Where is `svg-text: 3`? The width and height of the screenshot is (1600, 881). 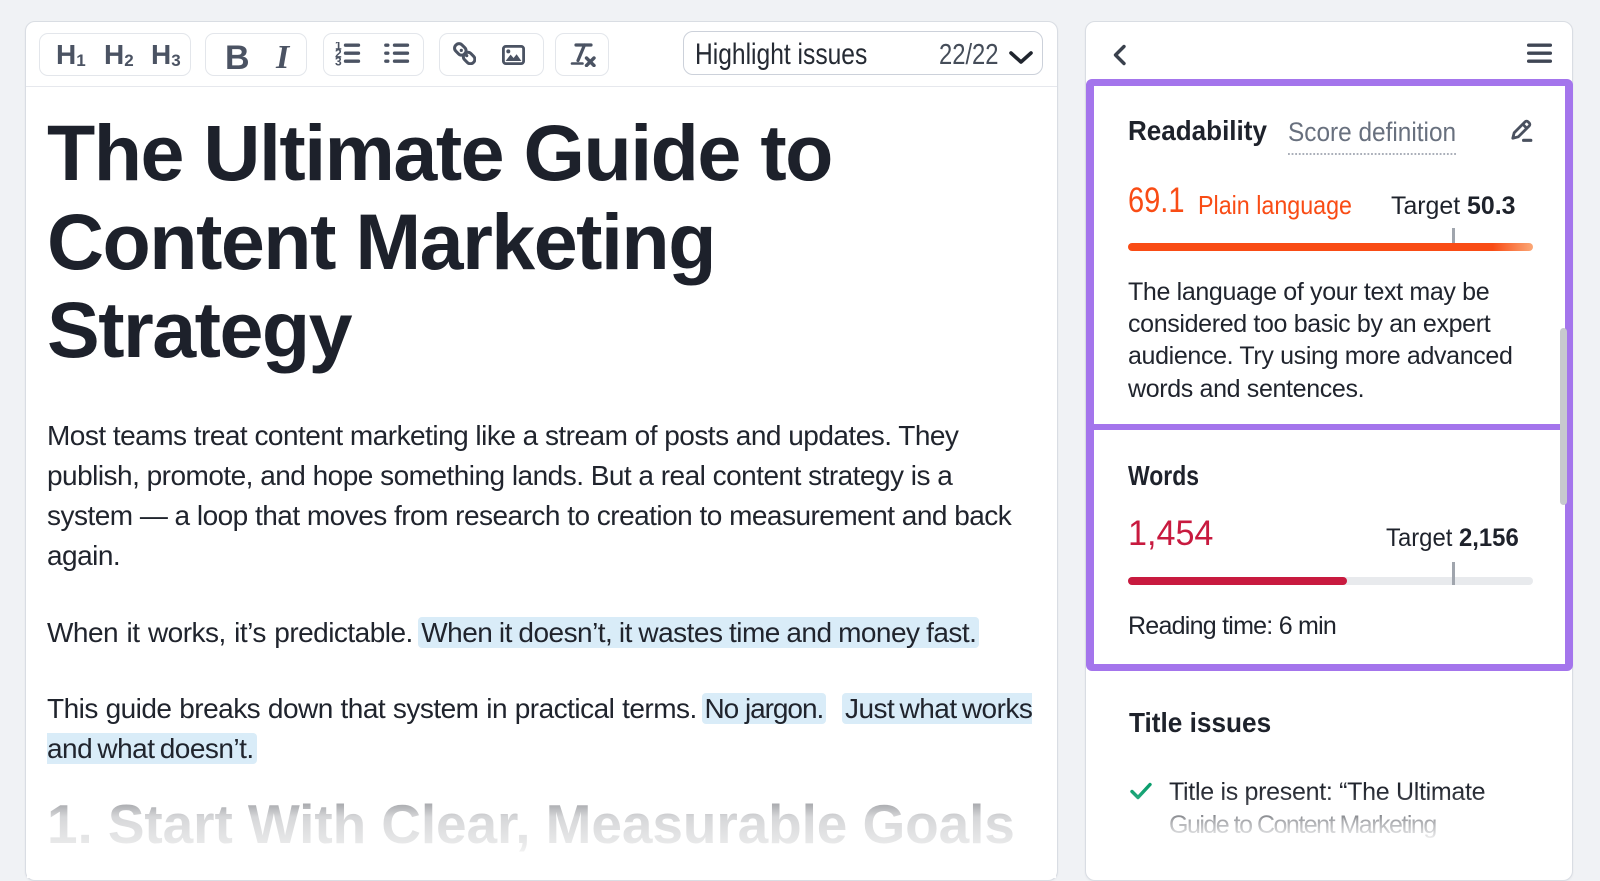
svg-text: 3 is located at coordinates (338, 61).